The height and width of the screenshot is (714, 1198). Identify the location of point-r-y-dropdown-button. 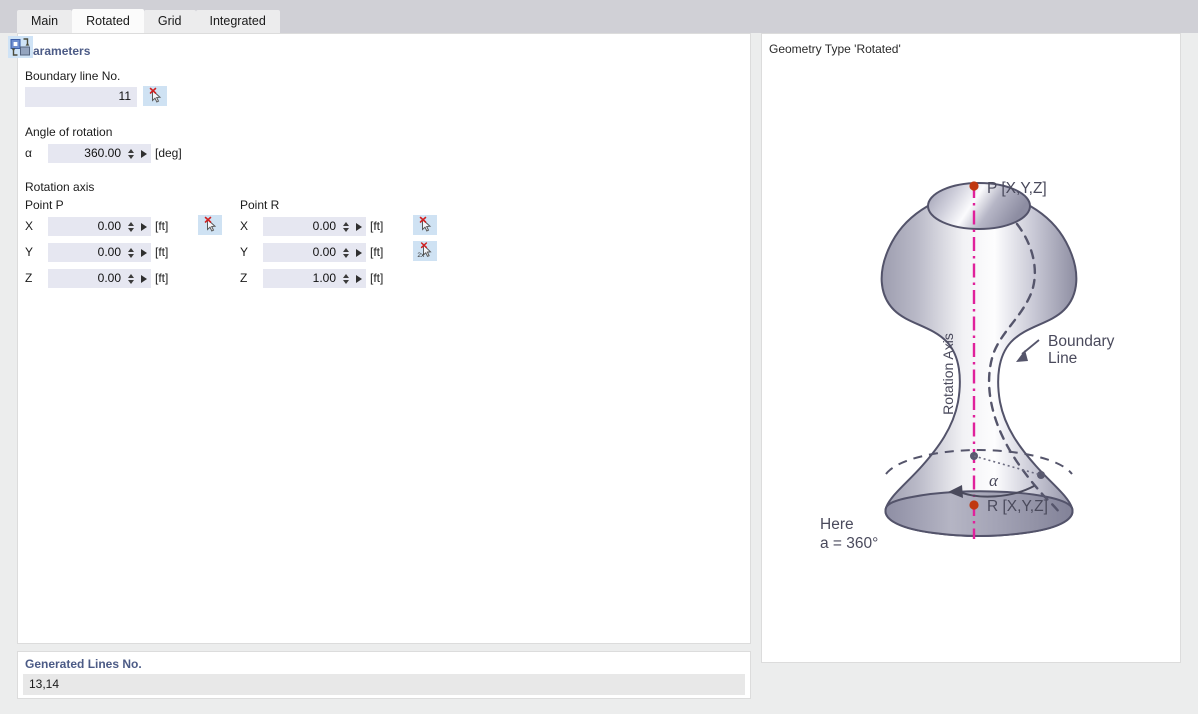
(359, 252).